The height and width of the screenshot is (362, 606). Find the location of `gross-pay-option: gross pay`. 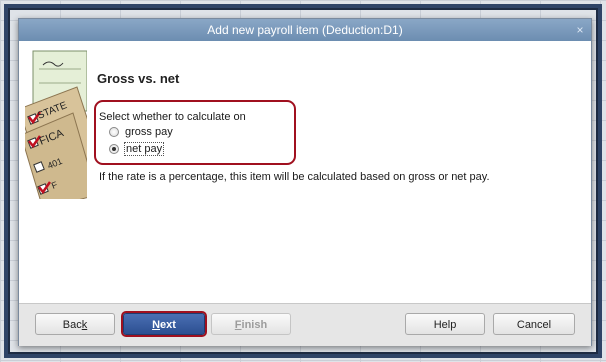

gross-pay-option: gross pay is located at coordinates (141, 132).